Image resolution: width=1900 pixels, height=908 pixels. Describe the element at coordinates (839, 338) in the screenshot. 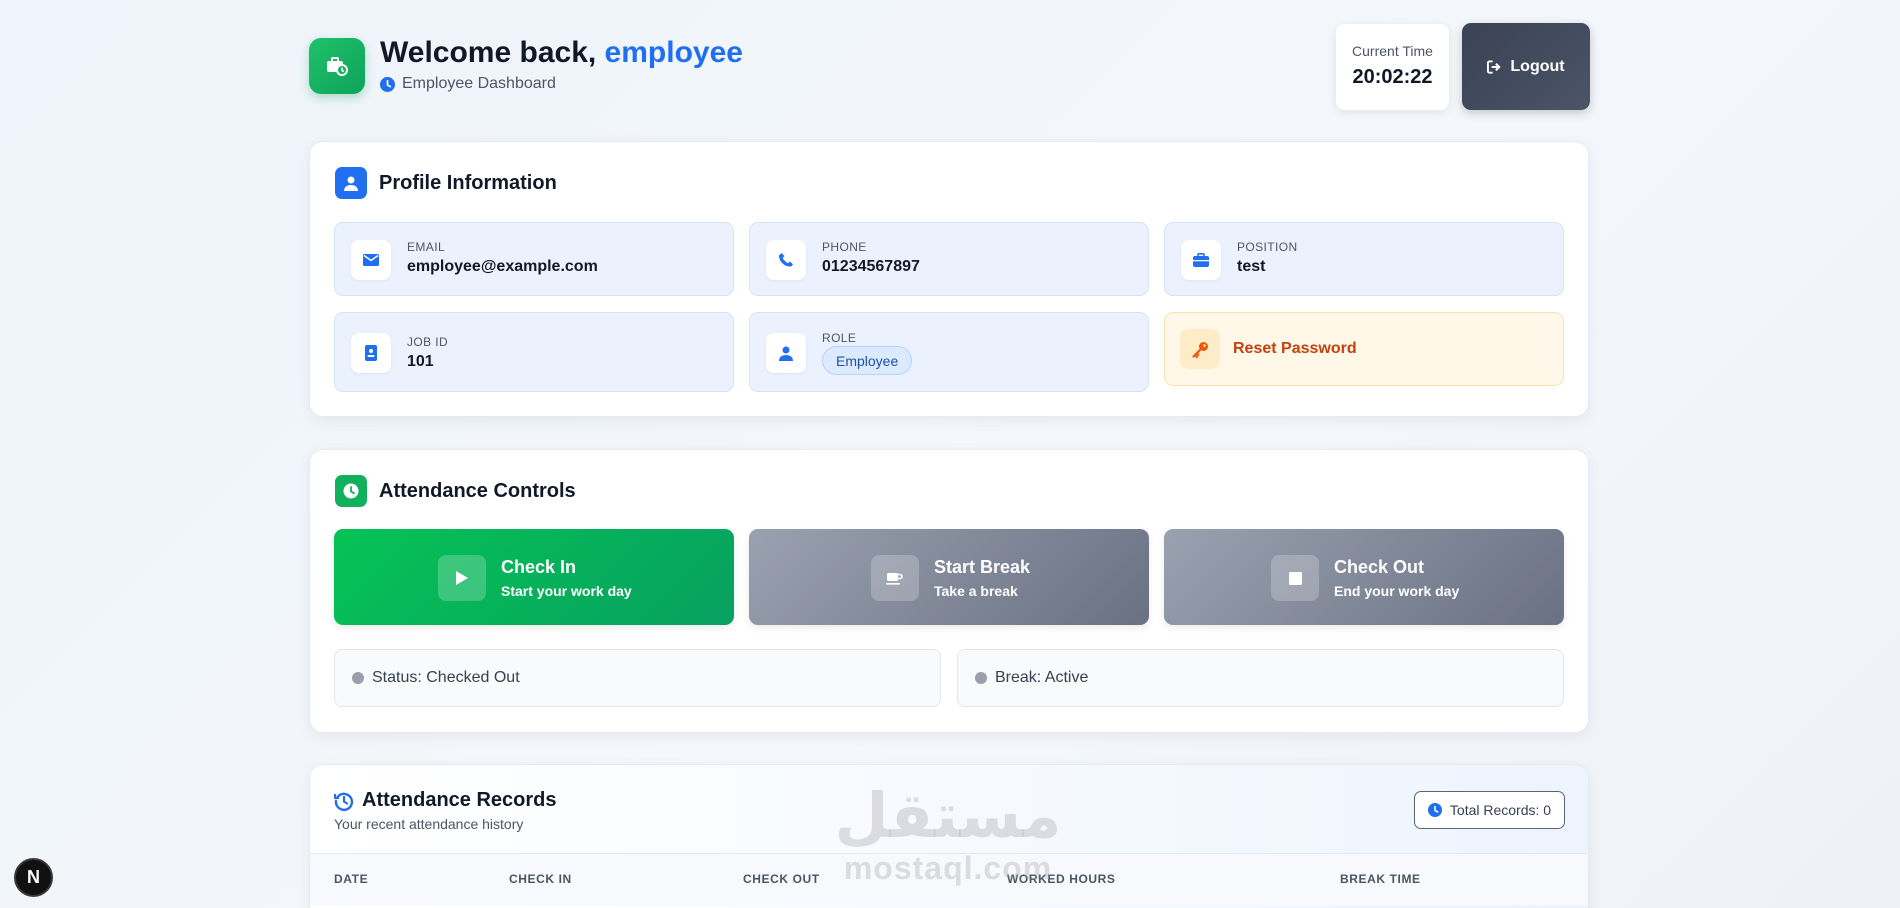

I see `role-label: ROLE` at that location.